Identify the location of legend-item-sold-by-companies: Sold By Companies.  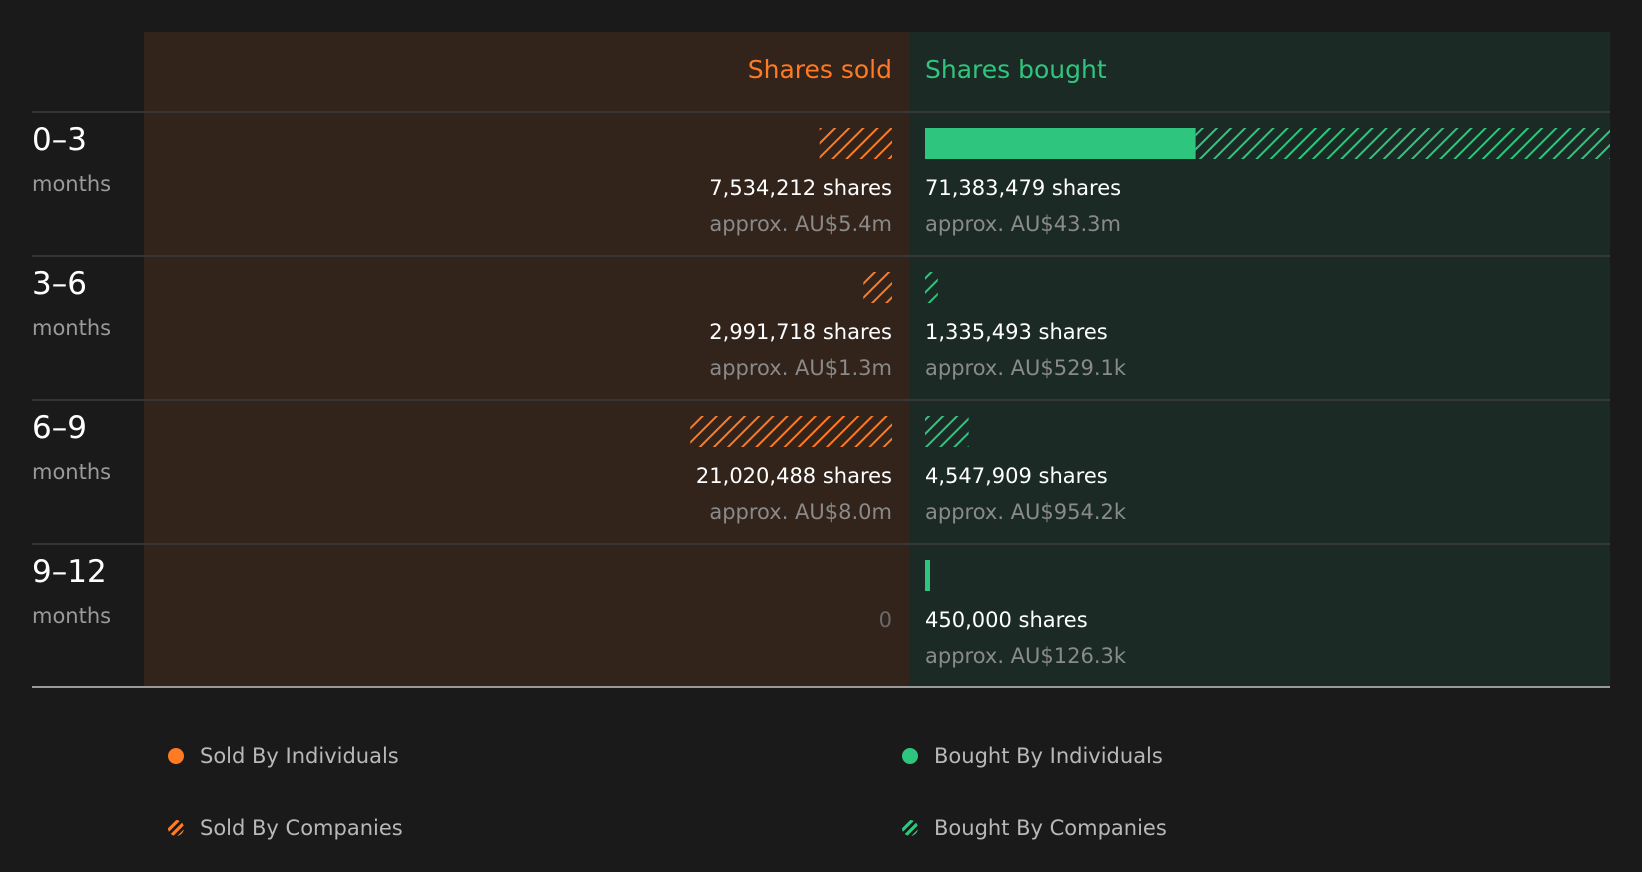
(285, 828).